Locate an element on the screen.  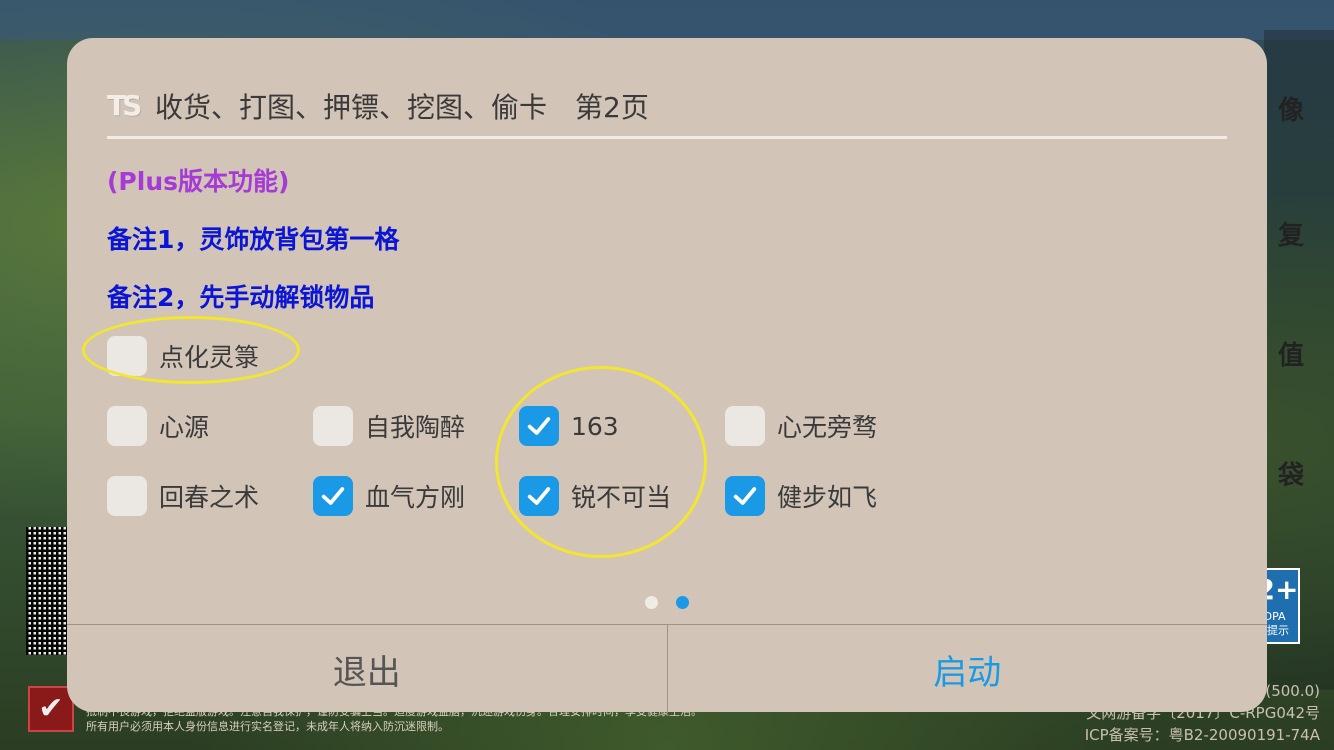
option-label: 自我陶醉 is located at coordinates (415, 427).